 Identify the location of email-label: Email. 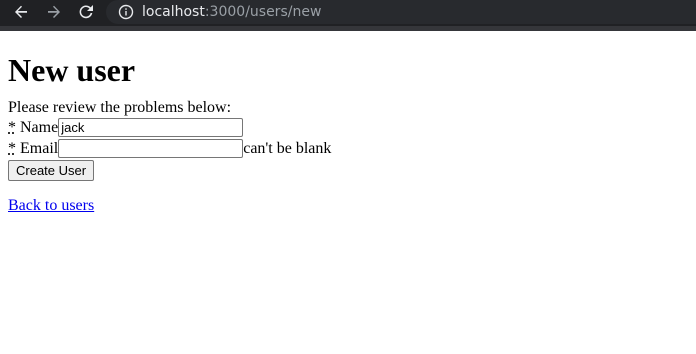
(39, 148).